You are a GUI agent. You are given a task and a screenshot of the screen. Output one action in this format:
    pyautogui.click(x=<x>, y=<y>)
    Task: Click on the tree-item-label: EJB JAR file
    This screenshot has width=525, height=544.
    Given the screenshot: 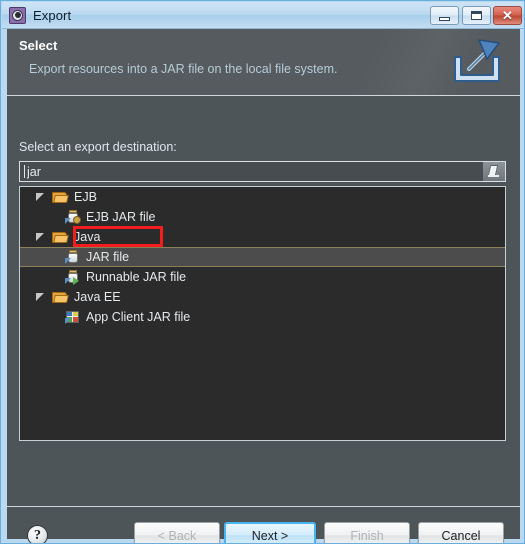 What is the action you would take?
    pyautogui.click(x=121, y=217)
    